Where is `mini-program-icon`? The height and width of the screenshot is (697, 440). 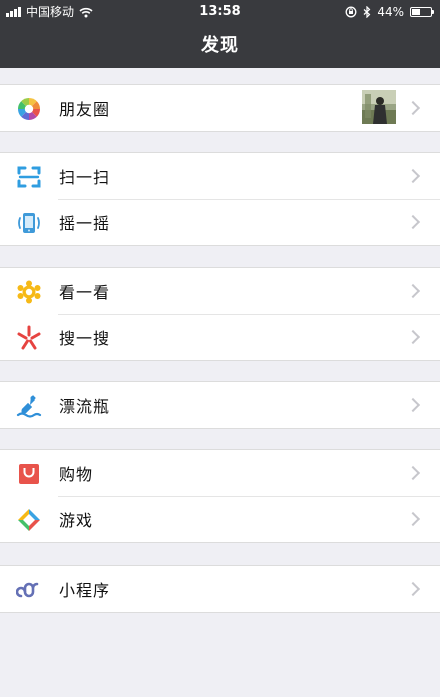 mini-program-icon is located at coordinates (27, 590).